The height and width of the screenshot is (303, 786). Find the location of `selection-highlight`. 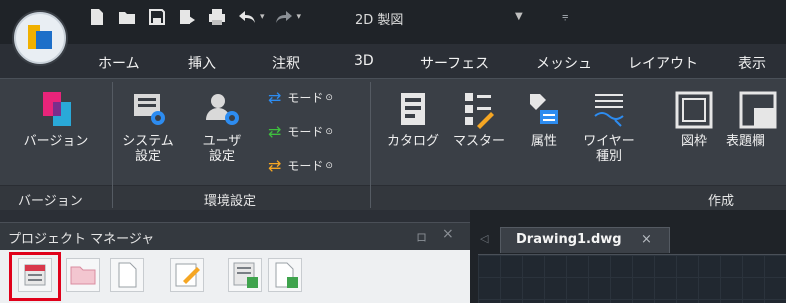

selection-highlight is located at coordinates (35, 276).